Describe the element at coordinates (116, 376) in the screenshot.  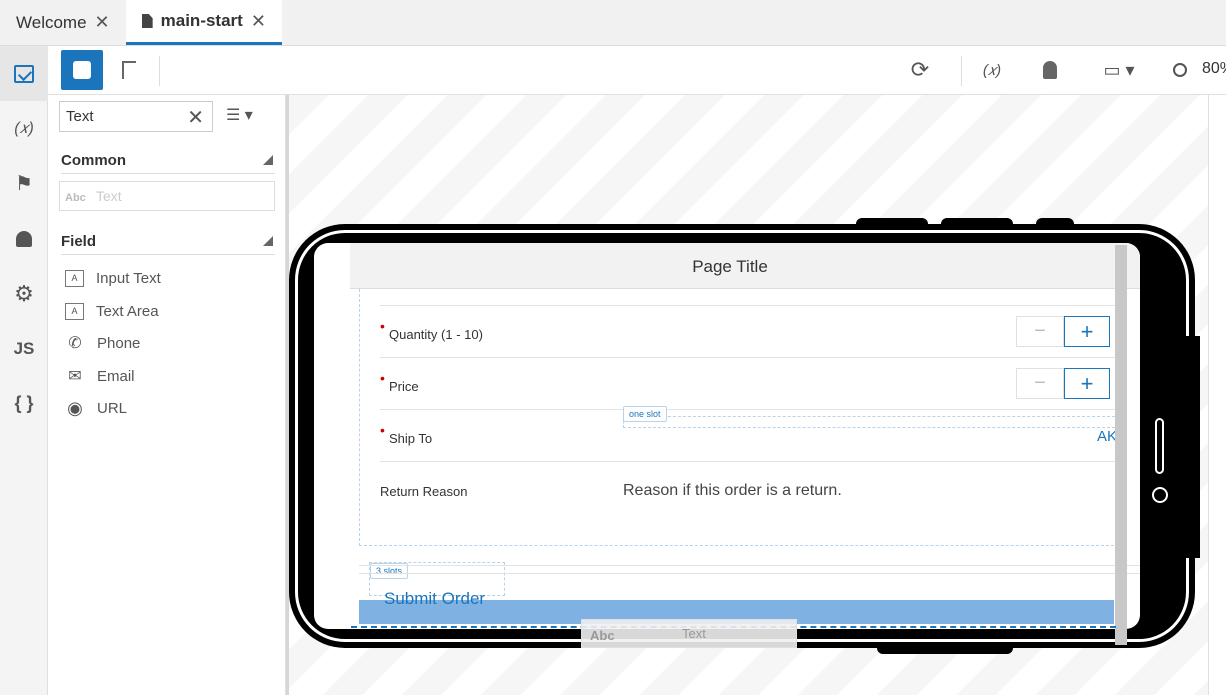
I see `palette-item-label: Email` at that location.